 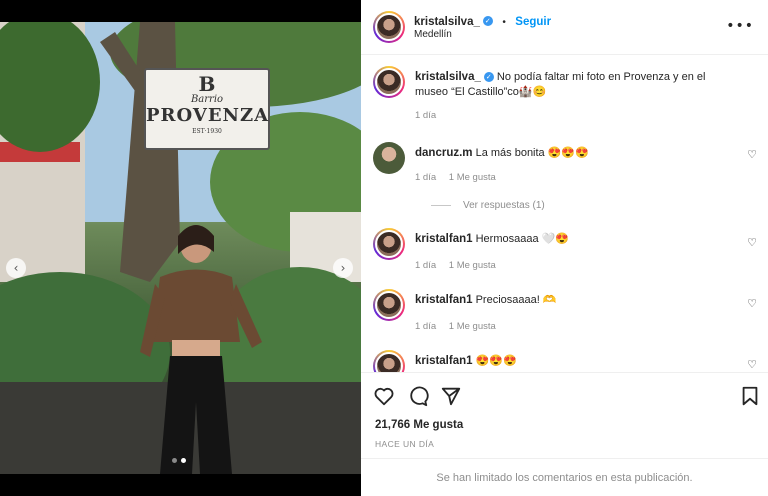 I want to click on sign-logo: B, so click(x=207, y=84).